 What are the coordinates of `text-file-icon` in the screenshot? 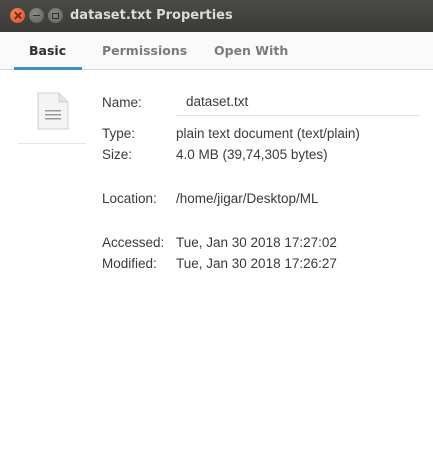 It's located at (53, 111).